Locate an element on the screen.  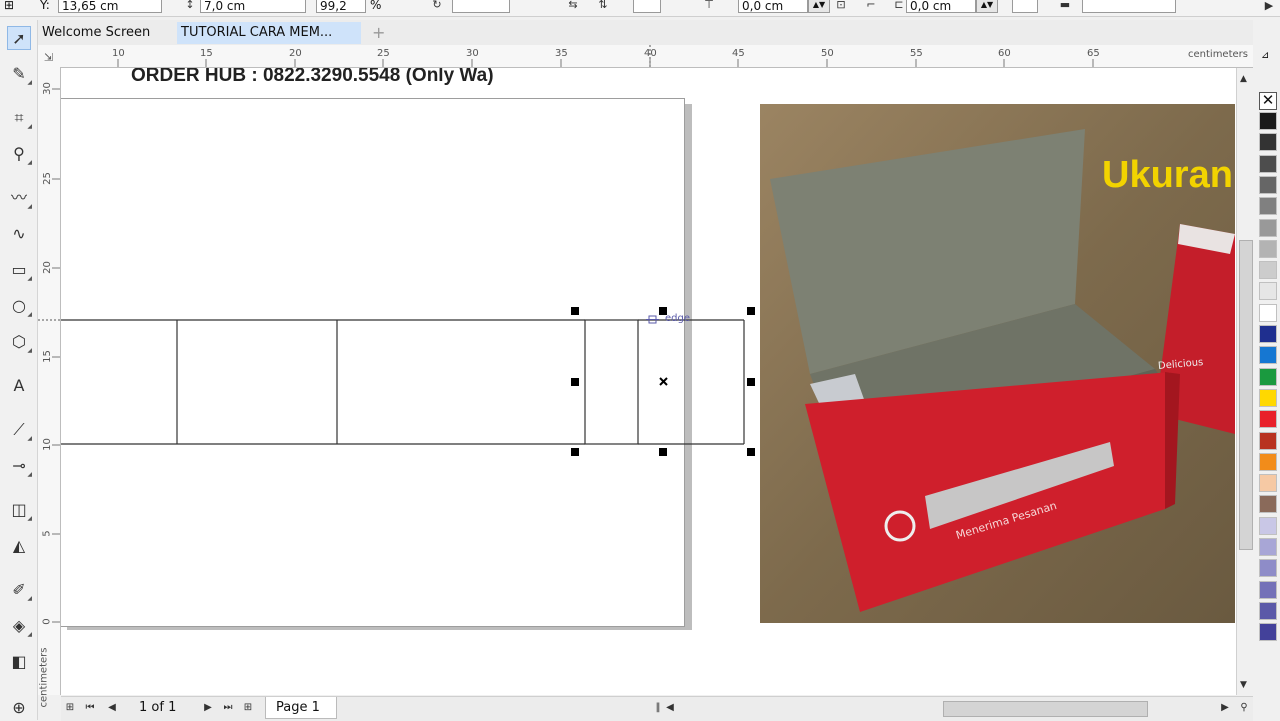
ruler-tick-label: 15 is located at coordinates (47, 356).